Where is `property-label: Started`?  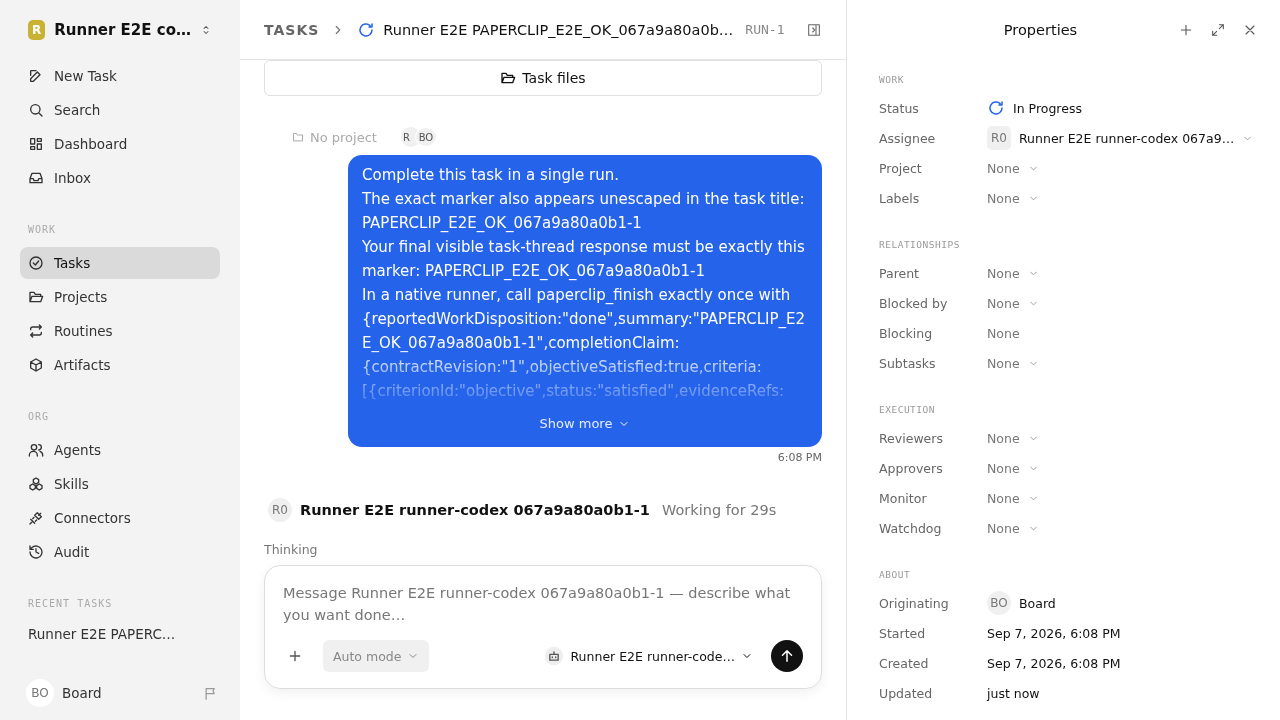
property-label: Started is located at coordinates (903, 633).